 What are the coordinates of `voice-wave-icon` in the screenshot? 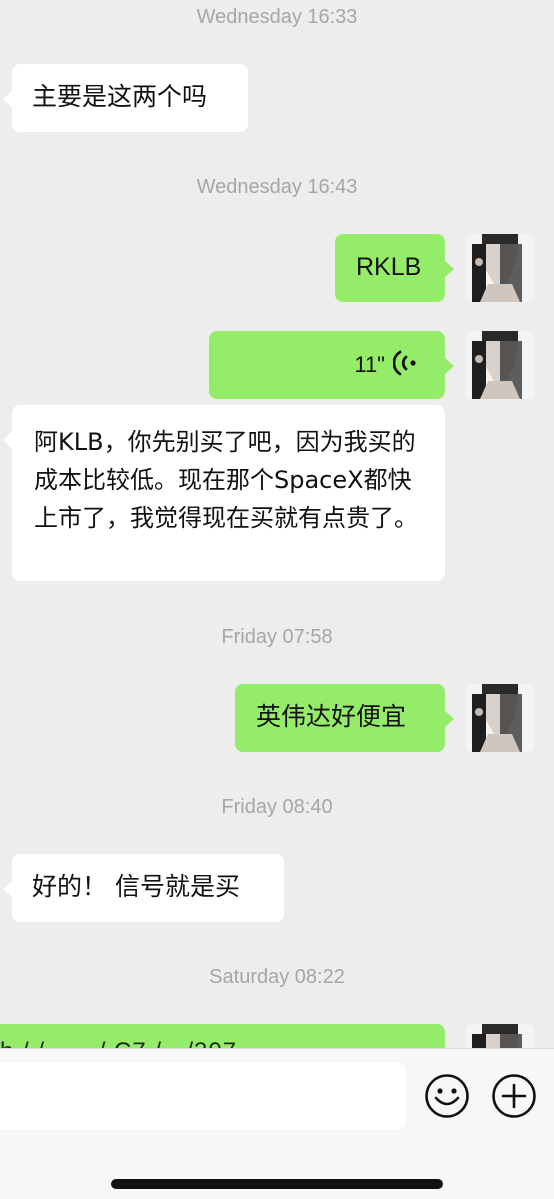 It's located at (404, 363).